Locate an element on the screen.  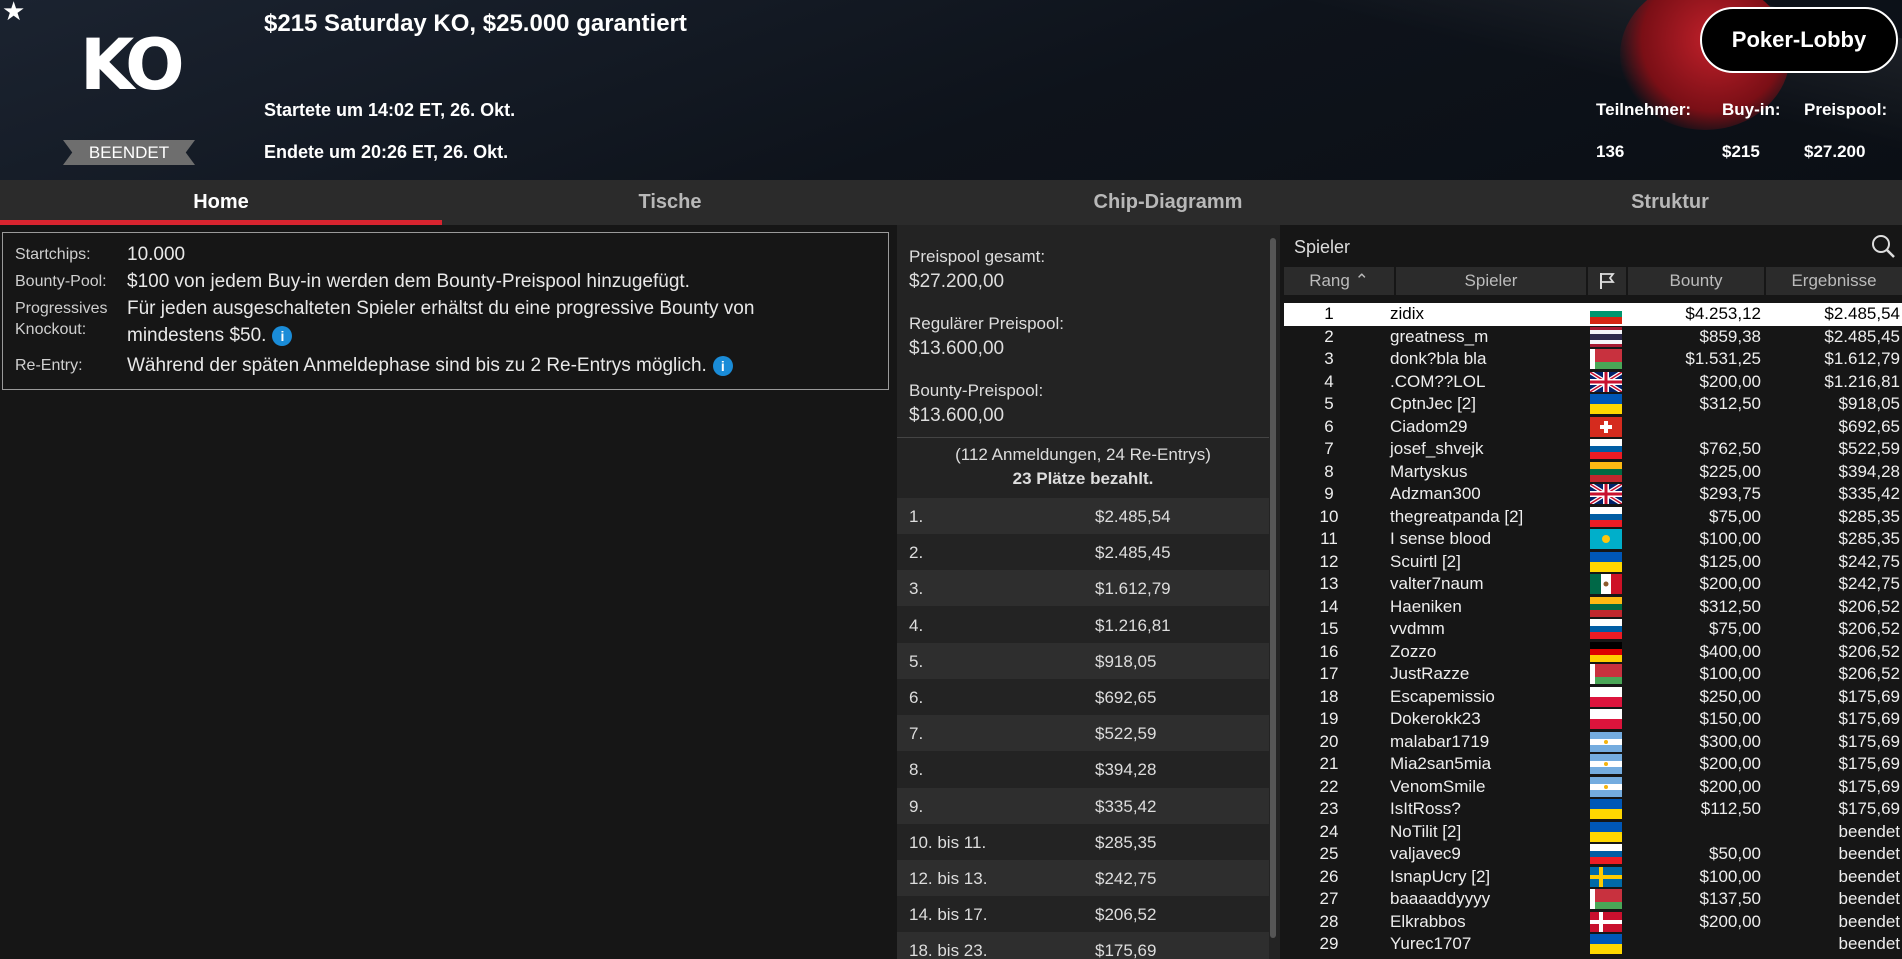
player-row: 10 thegreatpanda [2] $75,00 $285,35 is located at coordinates (1593, 517).